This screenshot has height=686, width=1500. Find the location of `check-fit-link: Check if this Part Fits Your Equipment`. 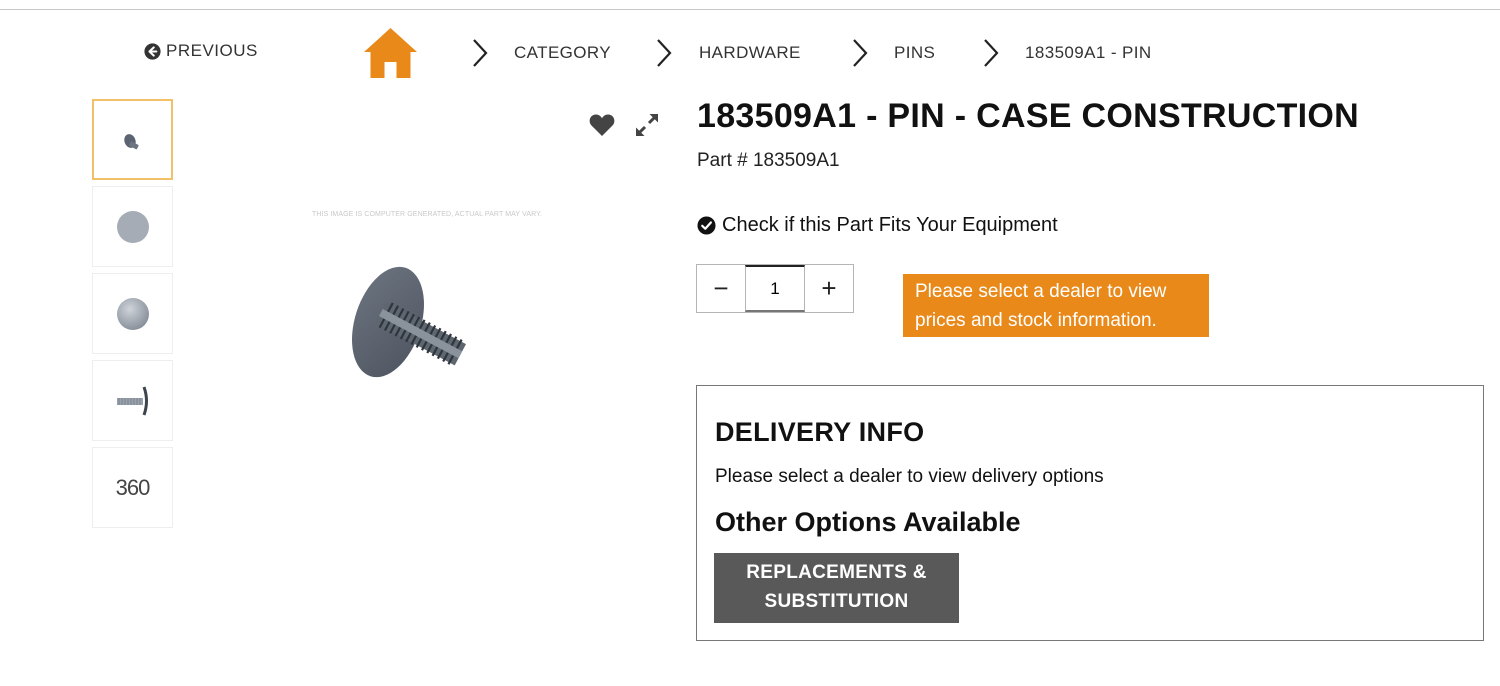

check-fit-link: Check if this Part Fits Your Equipment is located at coordinates (877, 225).